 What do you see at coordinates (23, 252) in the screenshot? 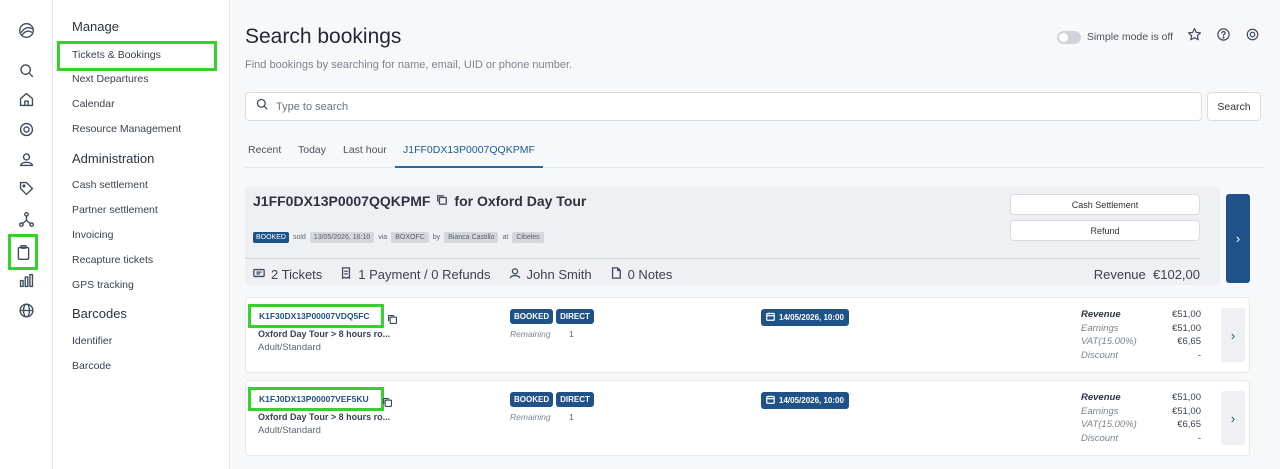
I see `clipboard-icon` at bounding box center [23, 252].